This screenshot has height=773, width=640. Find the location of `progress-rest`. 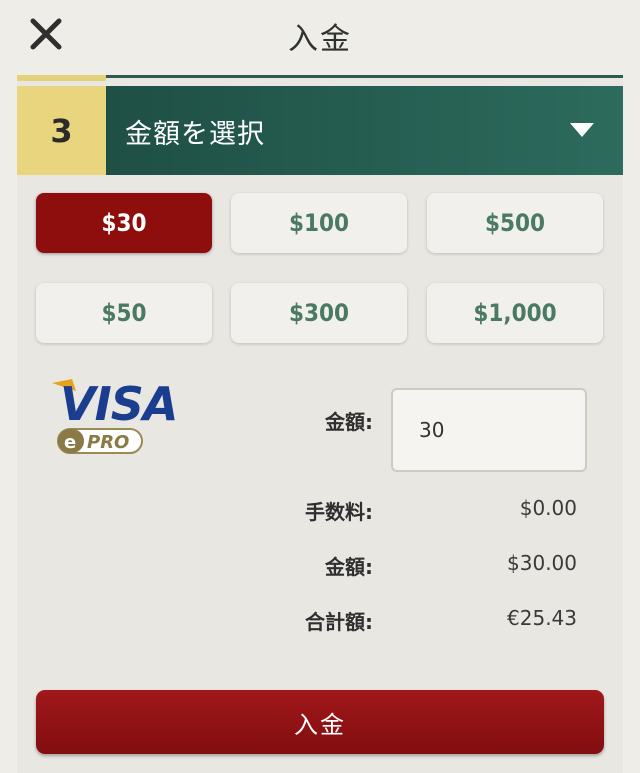

progress-rest is located at coordinates (364, 76).